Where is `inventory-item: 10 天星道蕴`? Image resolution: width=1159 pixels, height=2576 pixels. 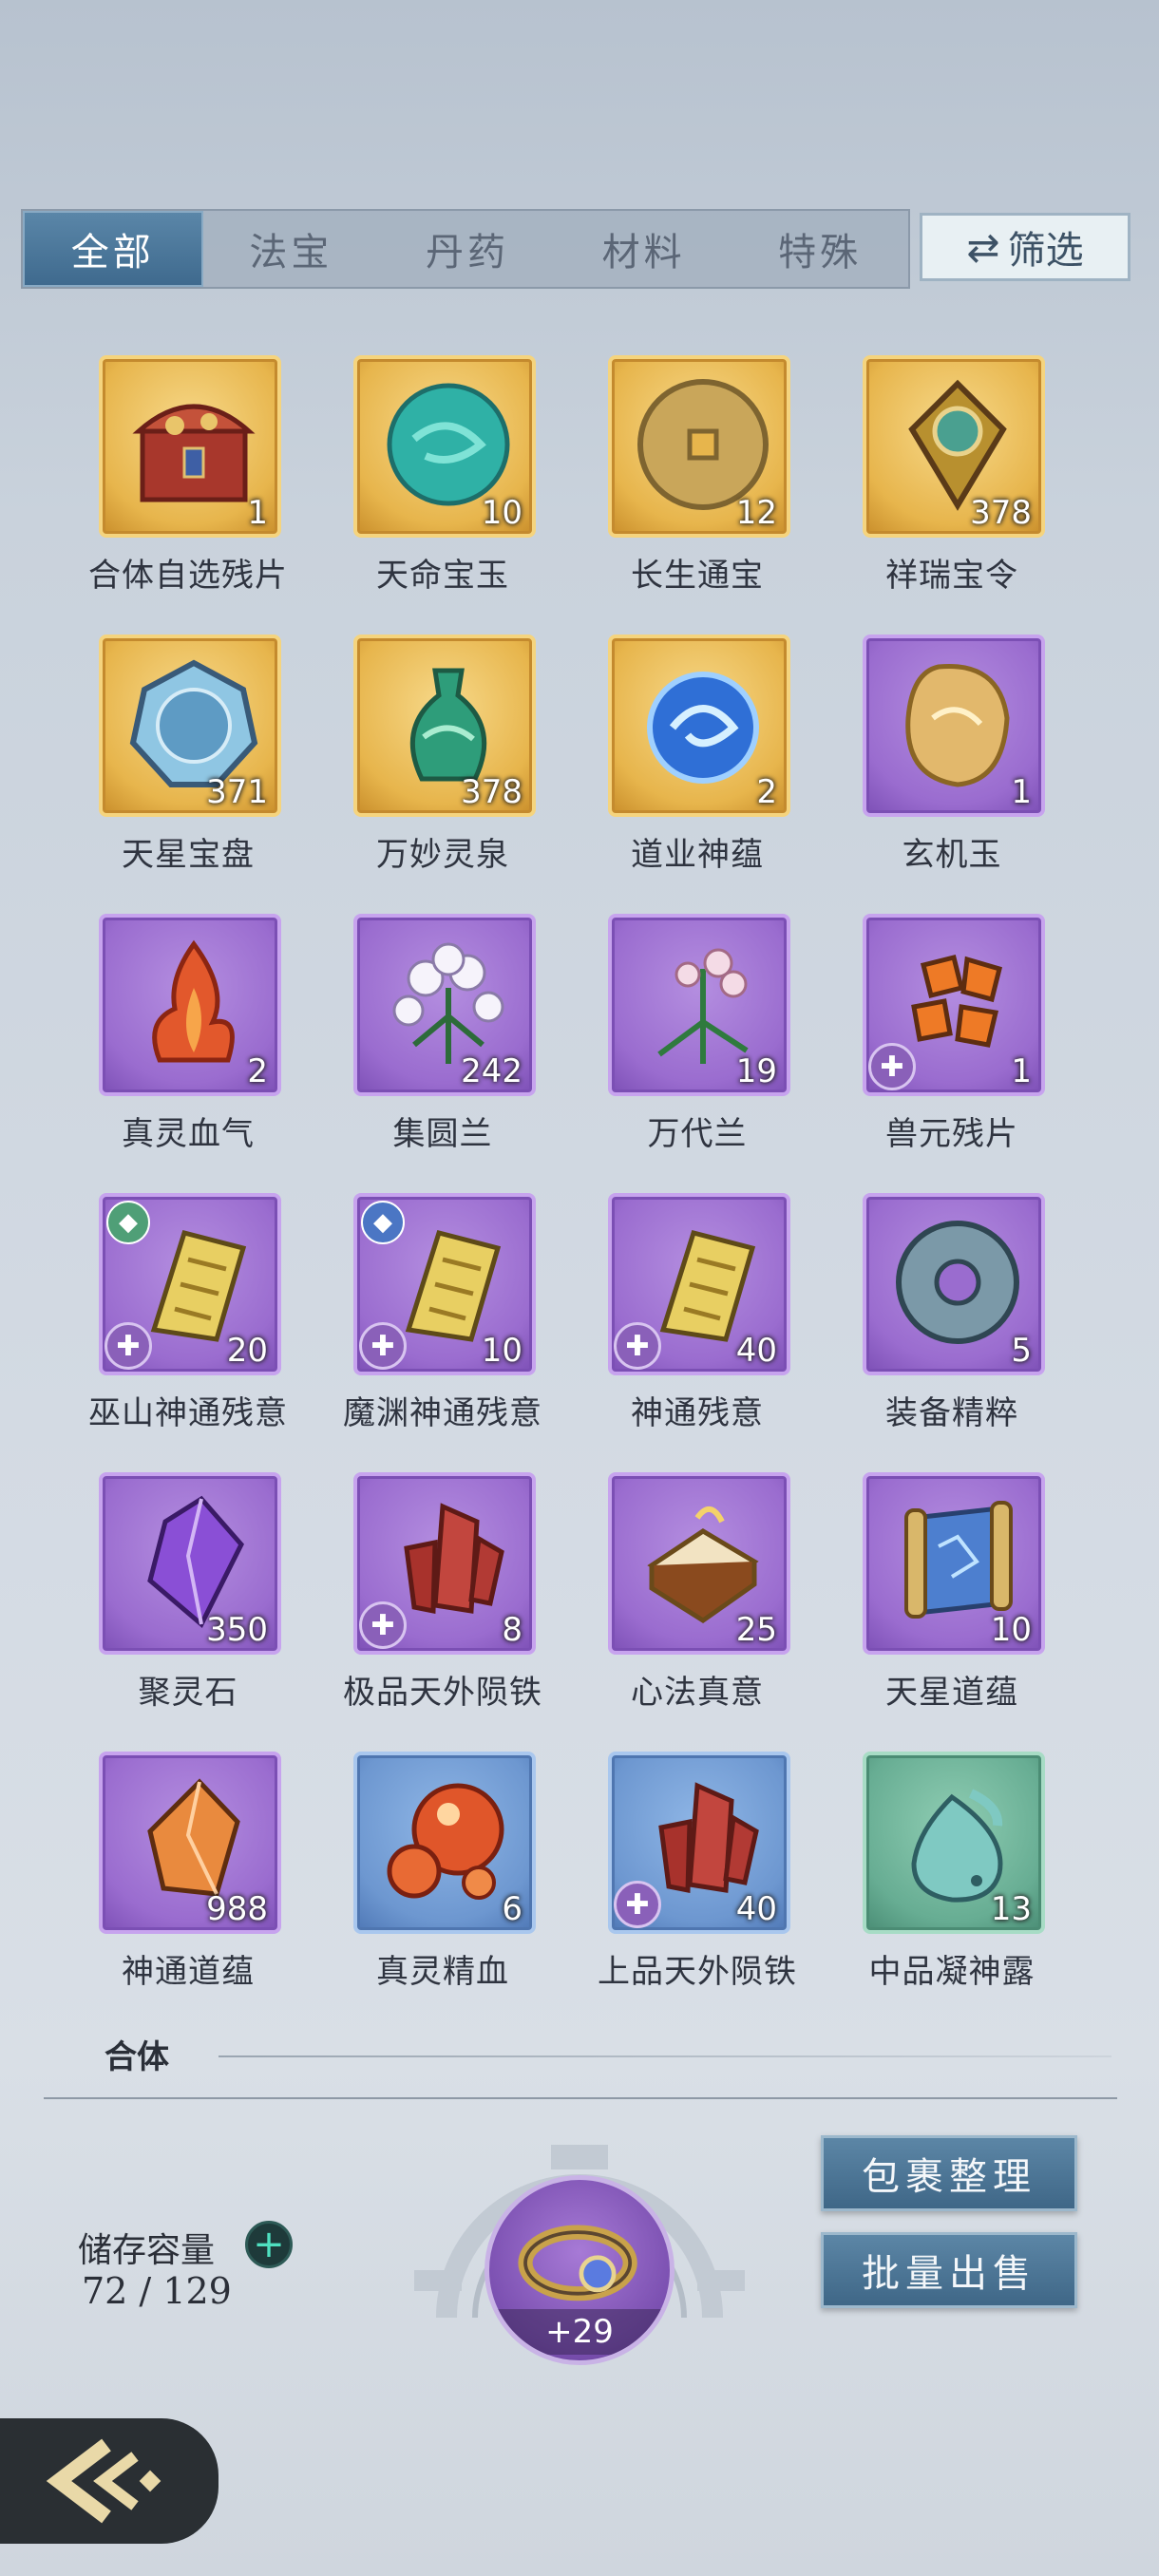 inventory-item: 10 天星道蕴 is located at coordinates (918, 1603).